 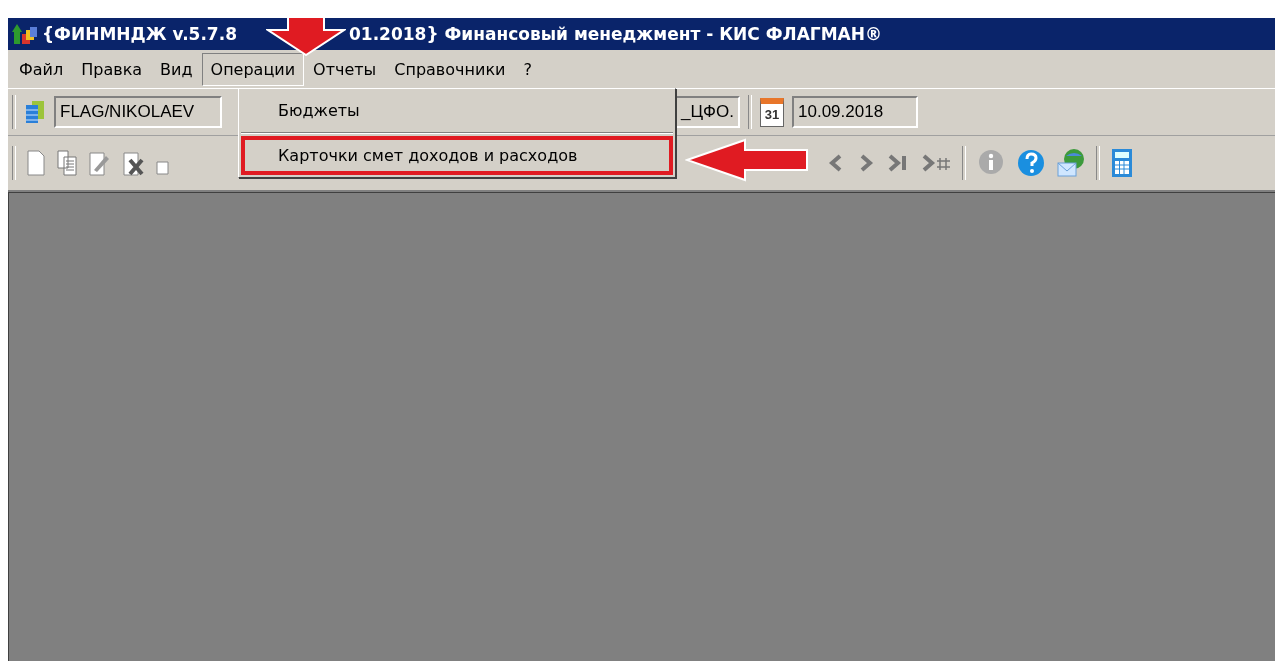 What do you see at coordinates (176, 69) in the screenshot?
I see `menu-item: Вид` at bounding box center [176, 69].